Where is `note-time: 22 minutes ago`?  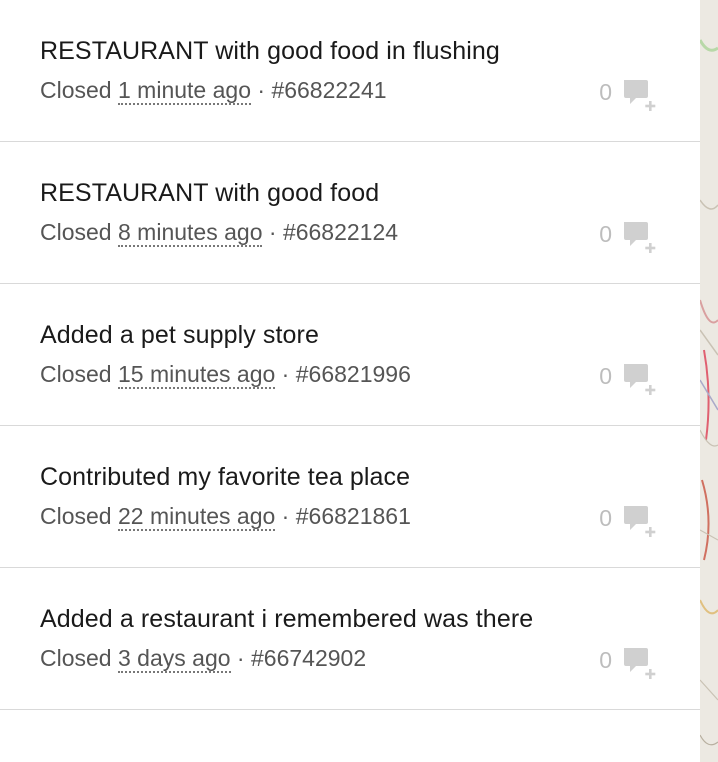 note-time: 22 minutes ago is located at coordinates (197, 517).